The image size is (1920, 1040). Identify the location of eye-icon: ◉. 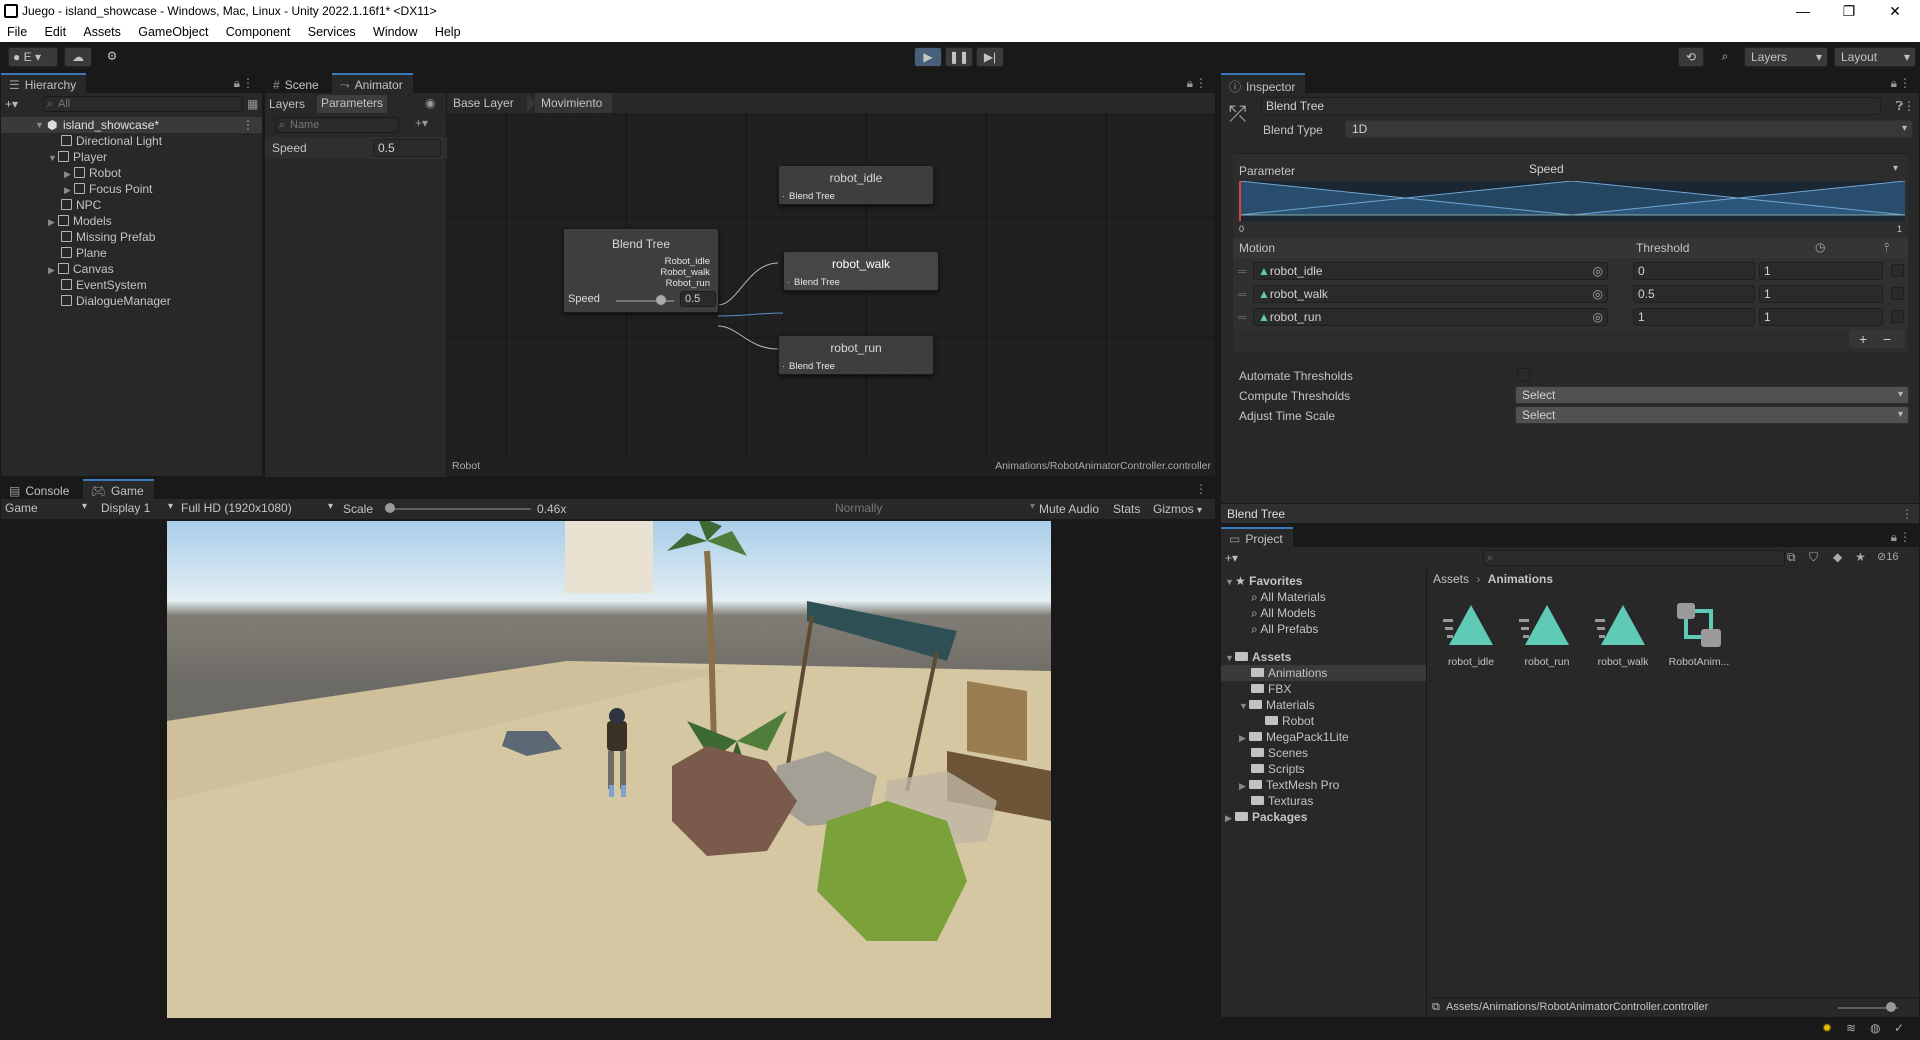
(430, 103).